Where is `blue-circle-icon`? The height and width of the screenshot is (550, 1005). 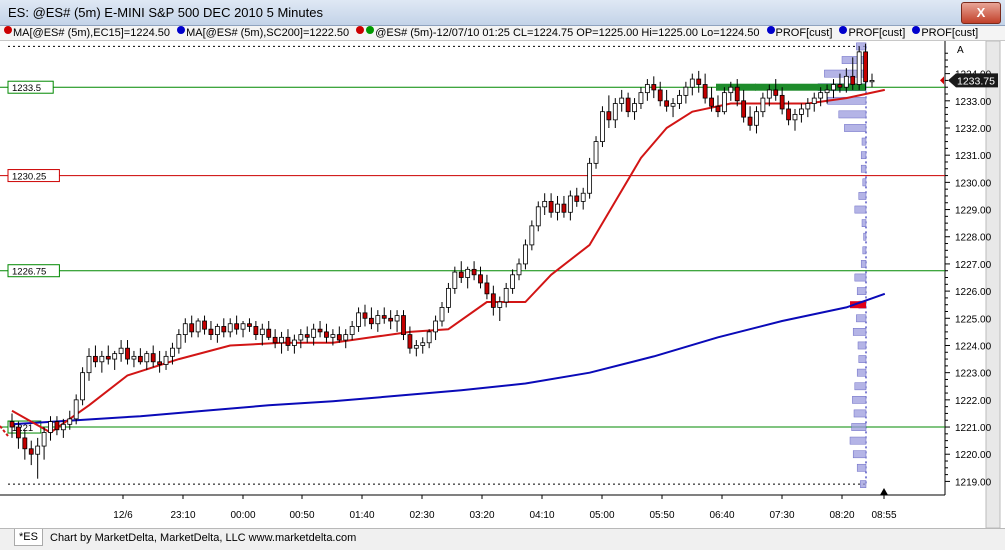 blue-circle-icon is located at coordinates (181, 30).